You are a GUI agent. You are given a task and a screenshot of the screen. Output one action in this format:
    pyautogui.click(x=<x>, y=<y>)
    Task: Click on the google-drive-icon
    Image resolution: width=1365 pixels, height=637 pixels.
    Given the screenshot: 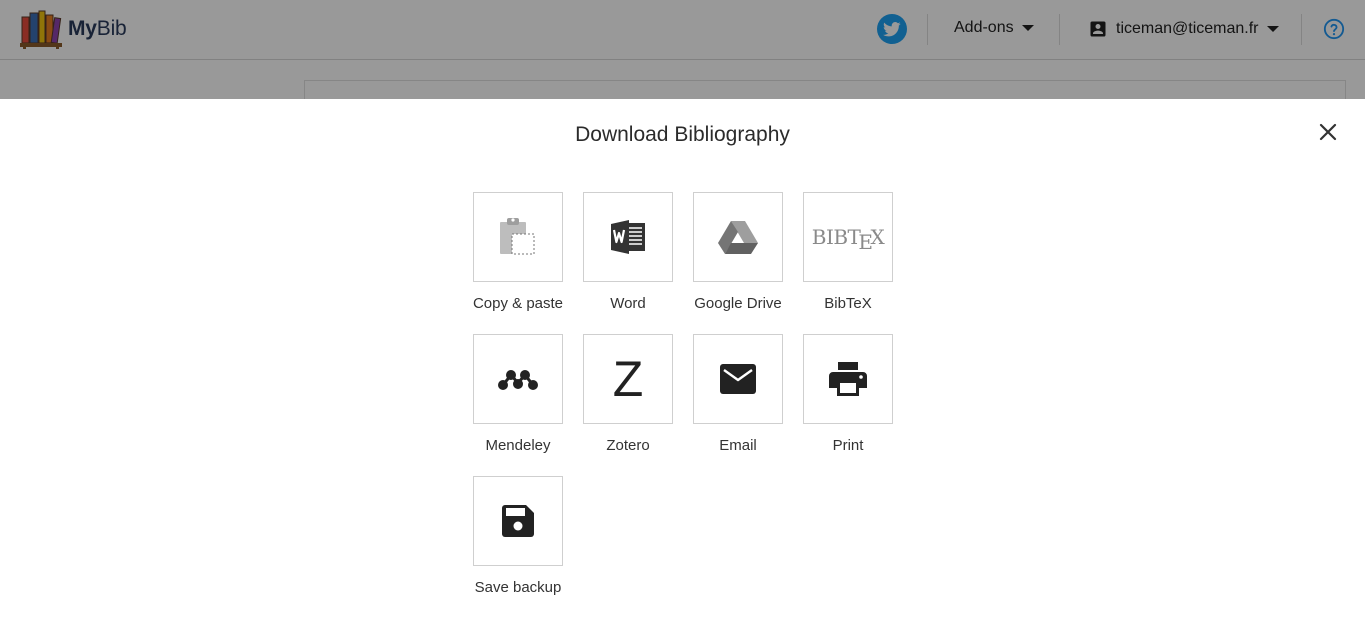 What is the action you would take?
    pyautogui.click(x=738, y=237)
    